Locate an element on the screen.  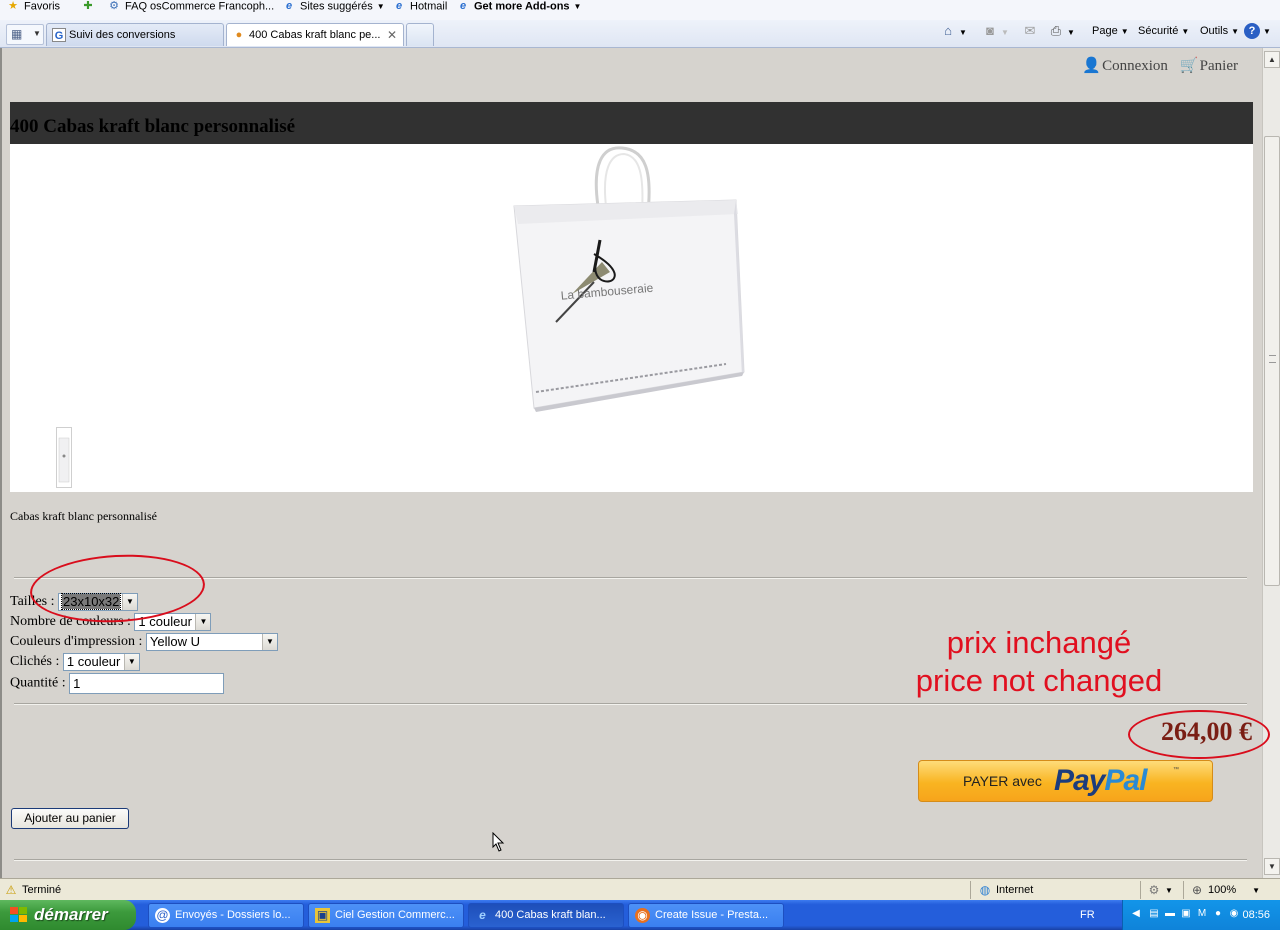
close-icon: ✕ is located at coordinates (392, 35).